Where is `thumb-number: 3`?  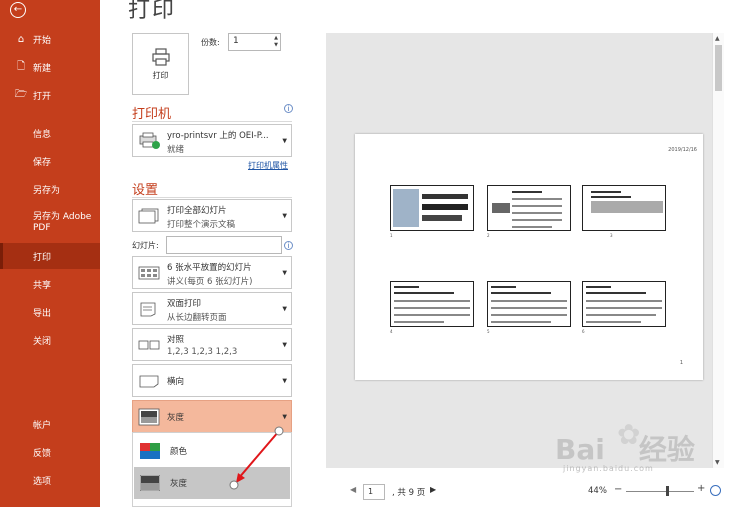 thumb-number: 3 is located at coordinates (611, 235).